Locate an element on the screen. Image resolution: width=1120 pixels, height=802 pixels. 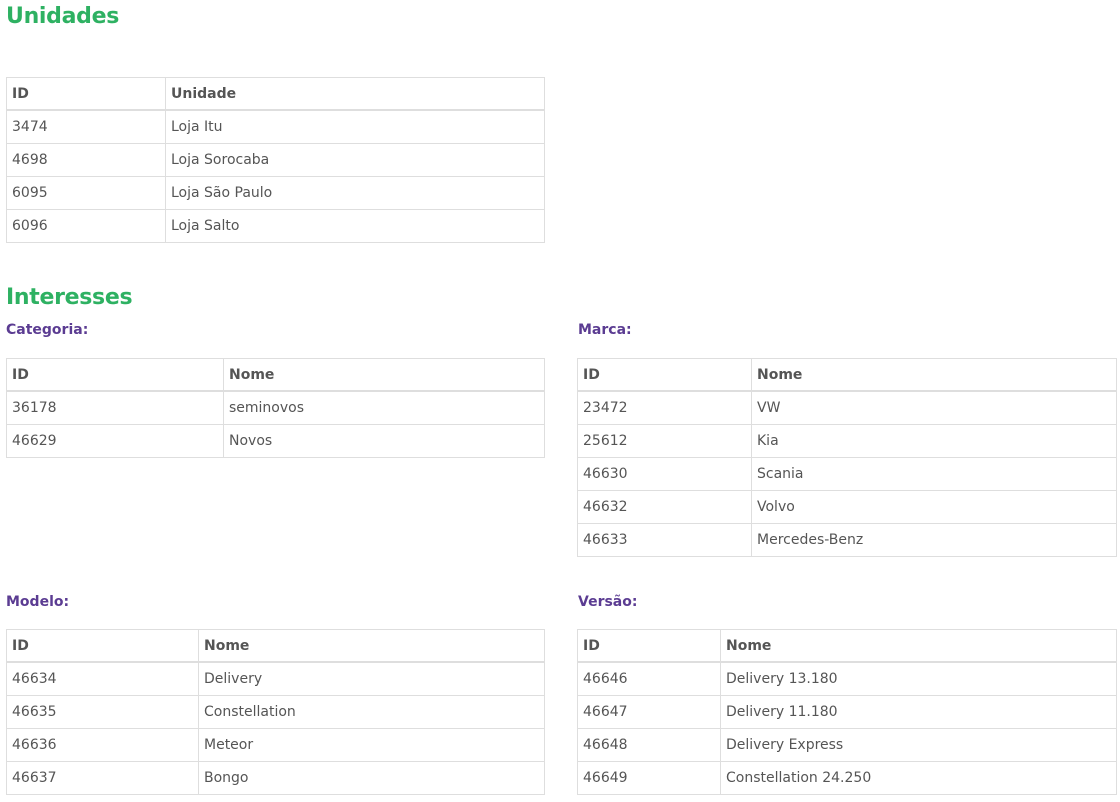
modelo-label: Modelo: is located at coordinates (38, 602).